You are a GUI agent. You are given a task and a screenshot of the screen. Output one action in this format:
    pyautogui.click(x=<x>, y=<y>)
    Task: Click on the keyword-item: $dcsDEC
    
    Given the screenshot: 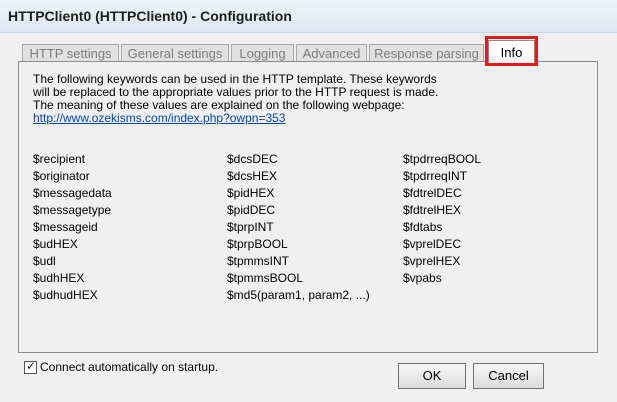 What is the action you would take?
    pyautogui.click(x=252, y=159)
    